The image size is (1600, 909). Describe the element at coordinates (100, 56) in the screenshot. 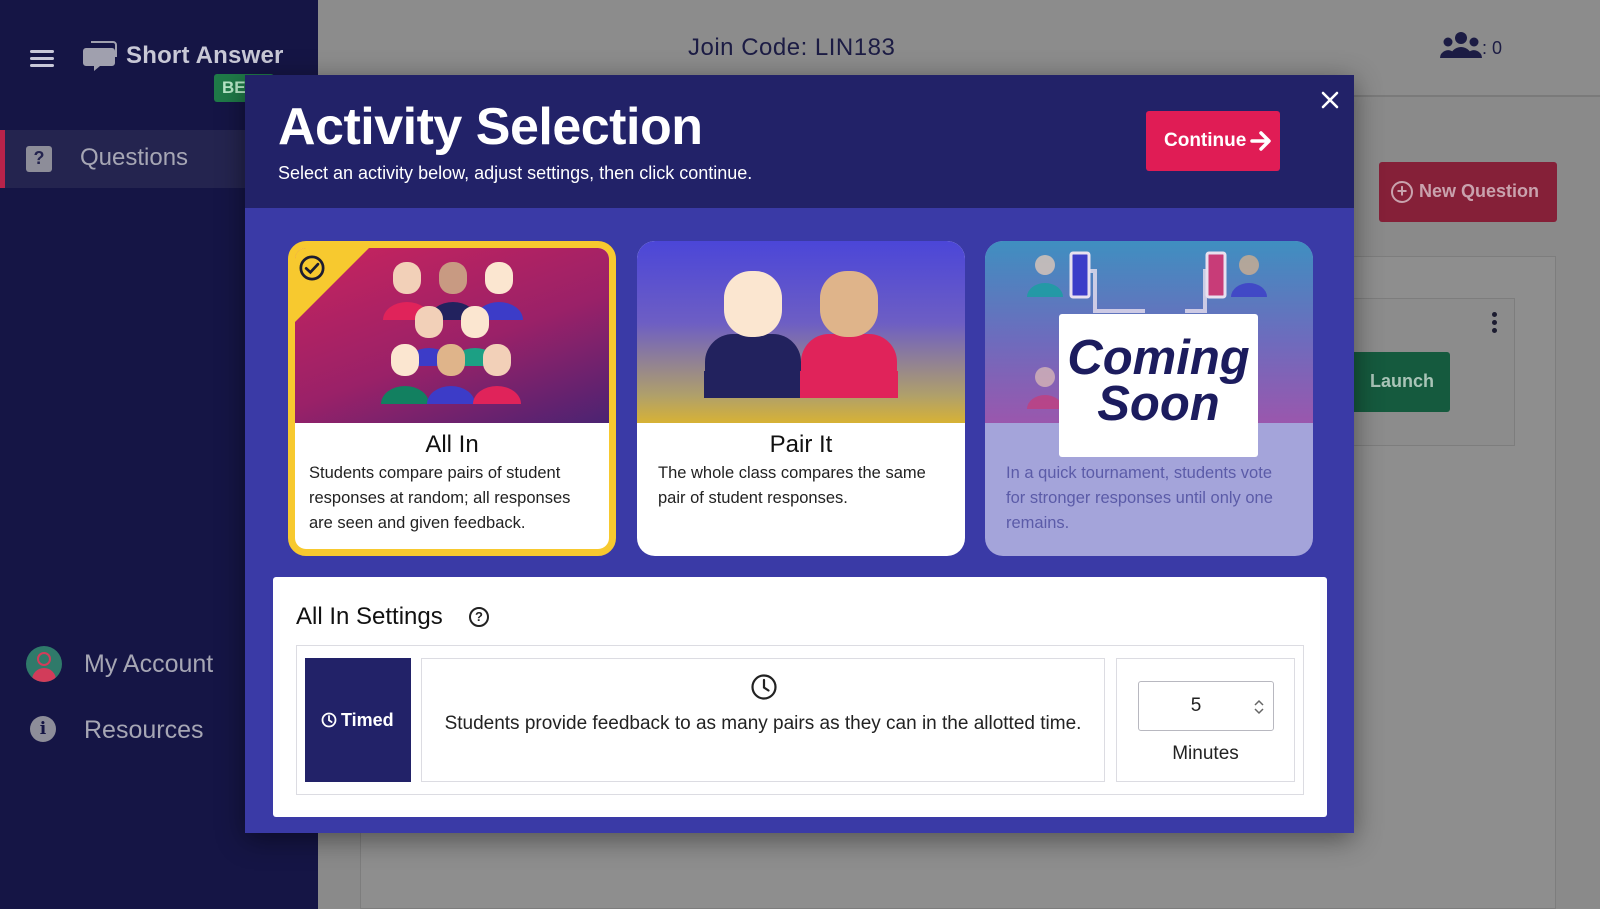

I see `chat-bubble-logo-icon` at that location.